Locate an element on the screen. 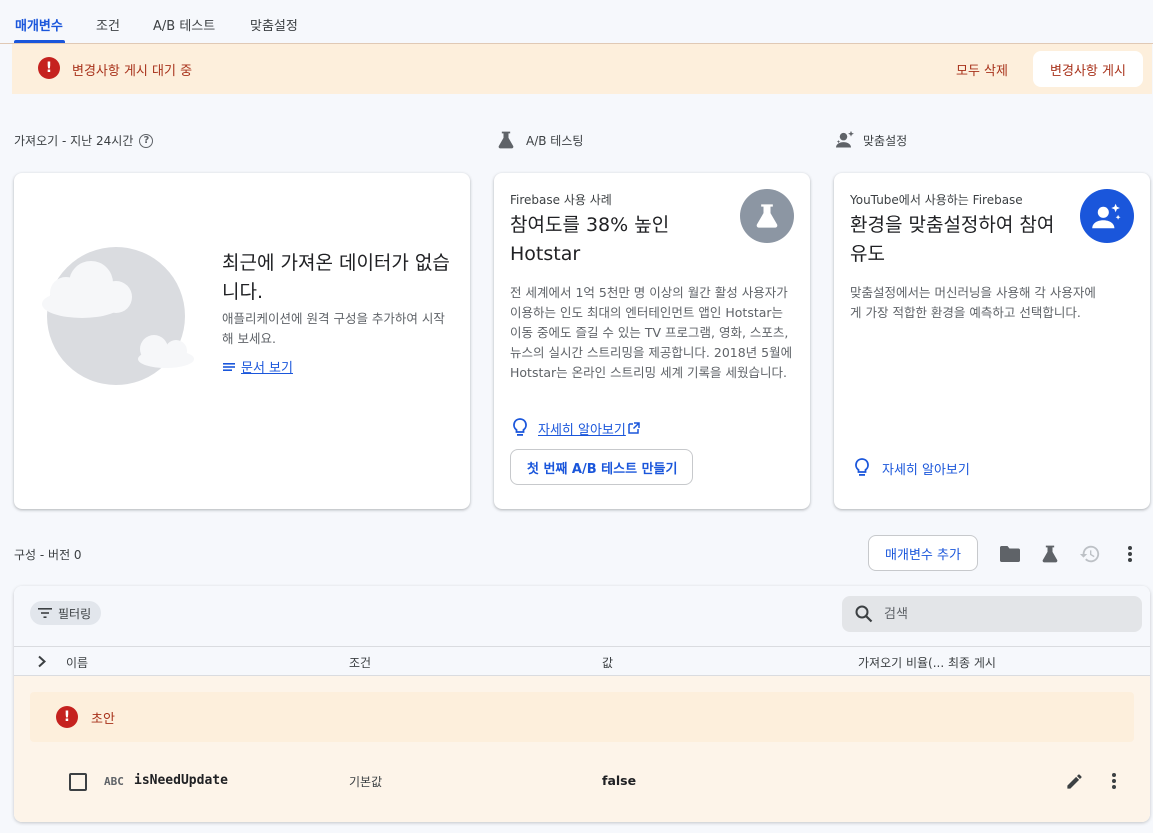 This screenshot has width=1153, height=833. folder-icon is located at coordinates (1010, 554).